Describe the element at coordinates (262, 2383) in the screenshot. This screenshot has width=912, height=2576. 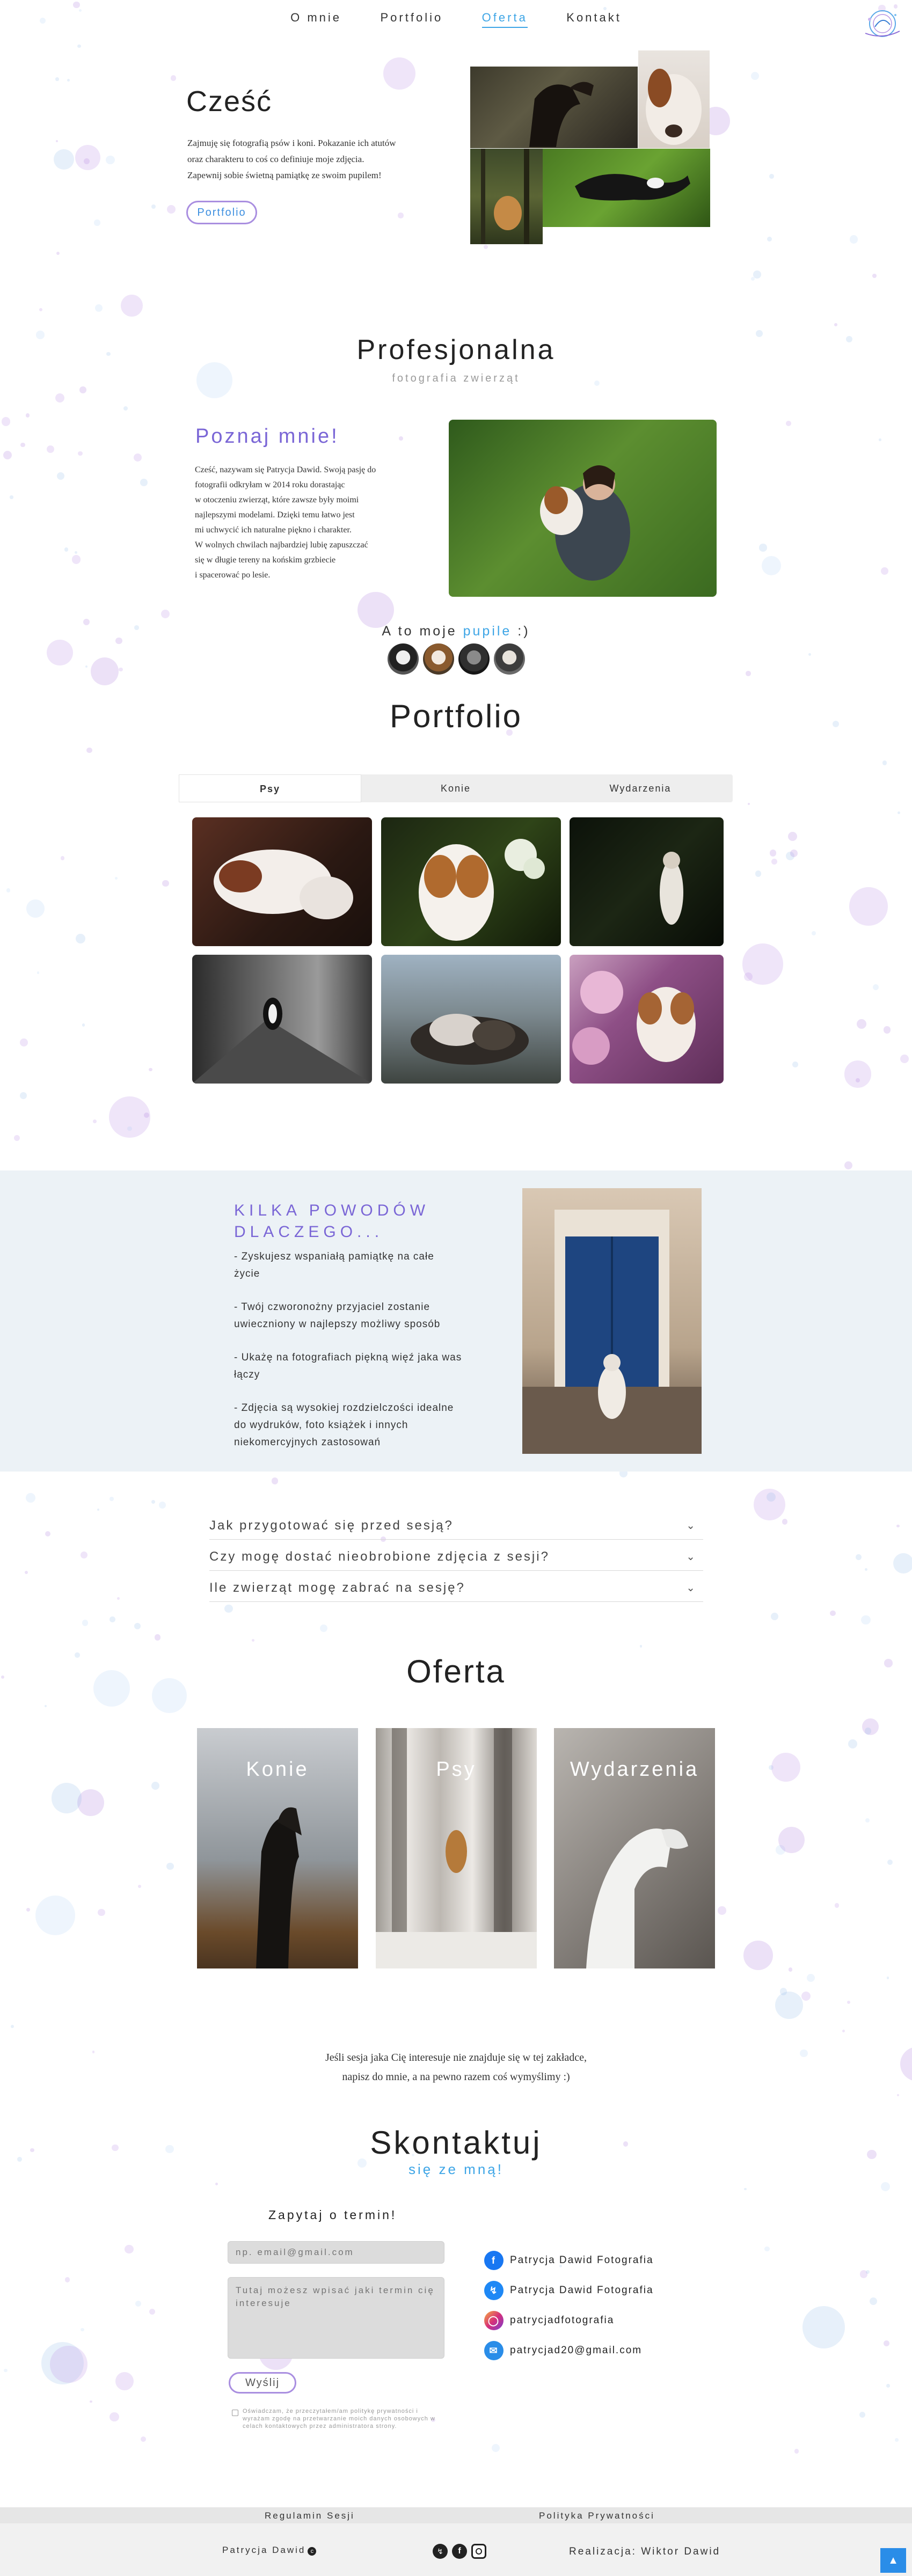
I see `send-button: Wyślij` at that location.